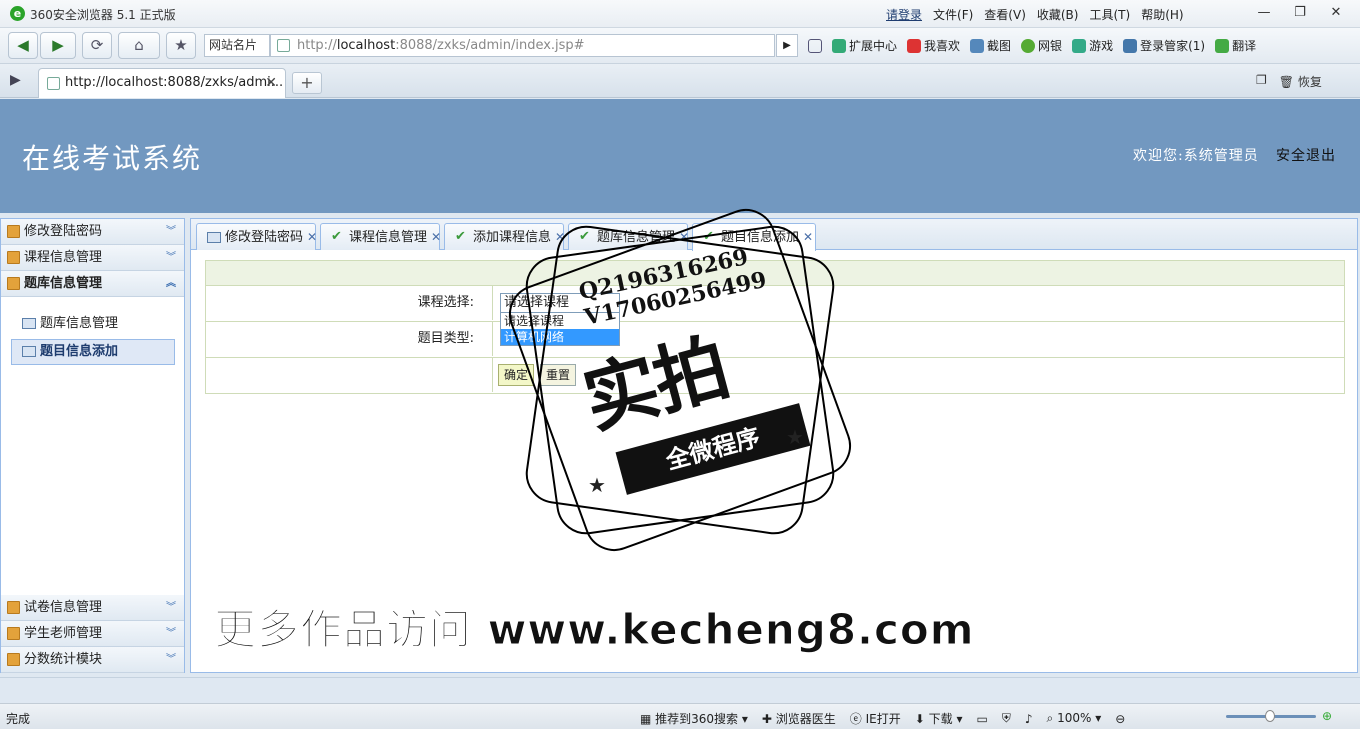 This screenshot has height=729, width=1360. What do you see at coordinates (1300, 81) in the screenshot?
I see `restore-button: 🗑 恢复` at bounding box center [1300, 81].